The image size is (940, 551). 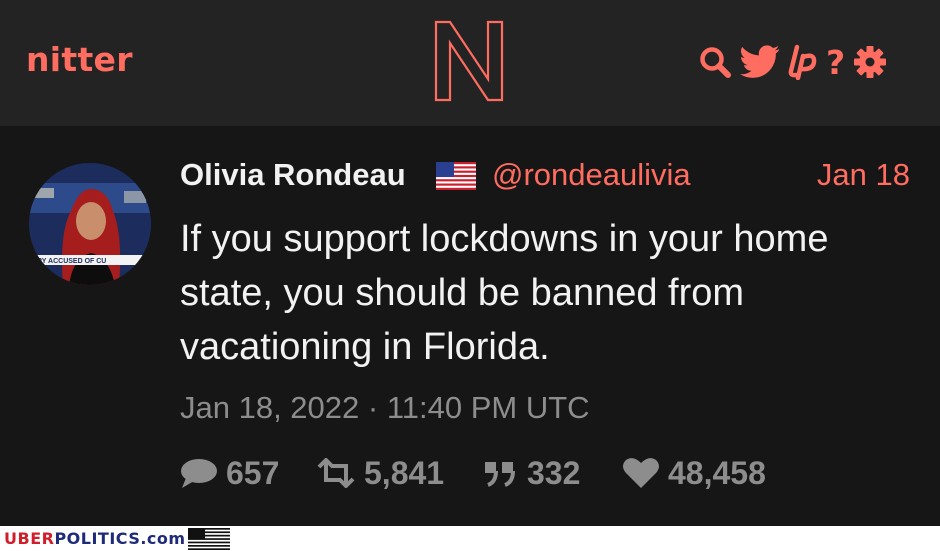 What do you see at coordinates (253, 472) in the screenshot?
I see `replies-count: 657` at bounding box center [253, 472].